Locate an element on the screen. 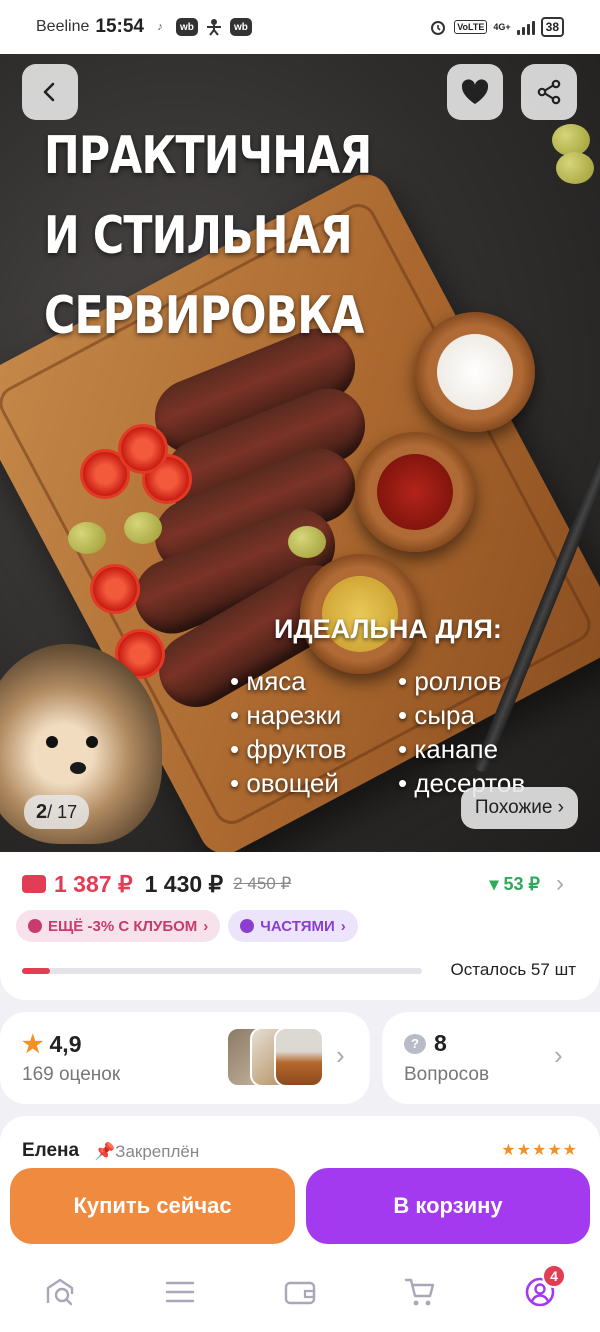  rating-count: 169 оценок is located at coordinates (71, 1074).